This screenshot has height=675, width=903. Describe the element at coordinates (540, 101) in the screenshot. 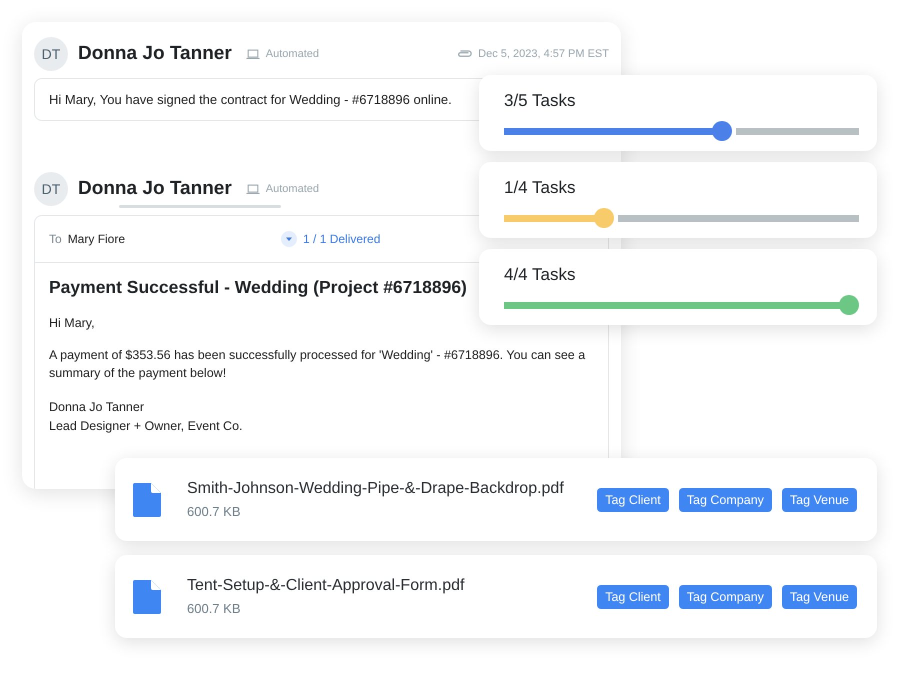

I see `task-count: 3/5 Tasks` at that location.